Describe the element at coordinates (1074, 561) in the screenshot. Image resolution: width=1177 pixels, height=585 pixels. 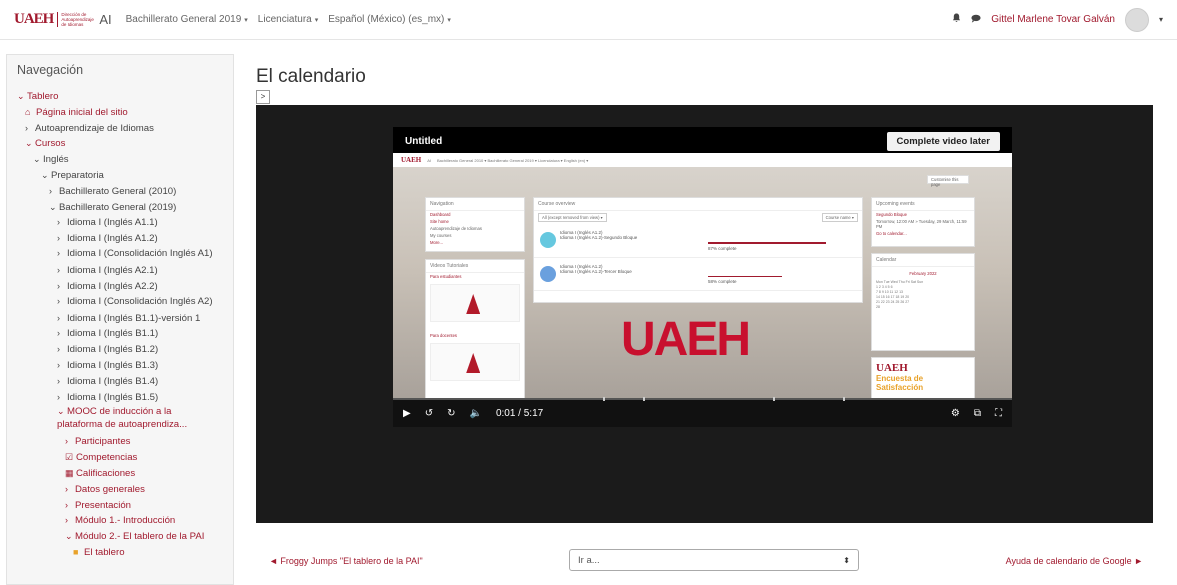
I see `next-activity-link: Ayuda de calendario de Google ►` at that location.